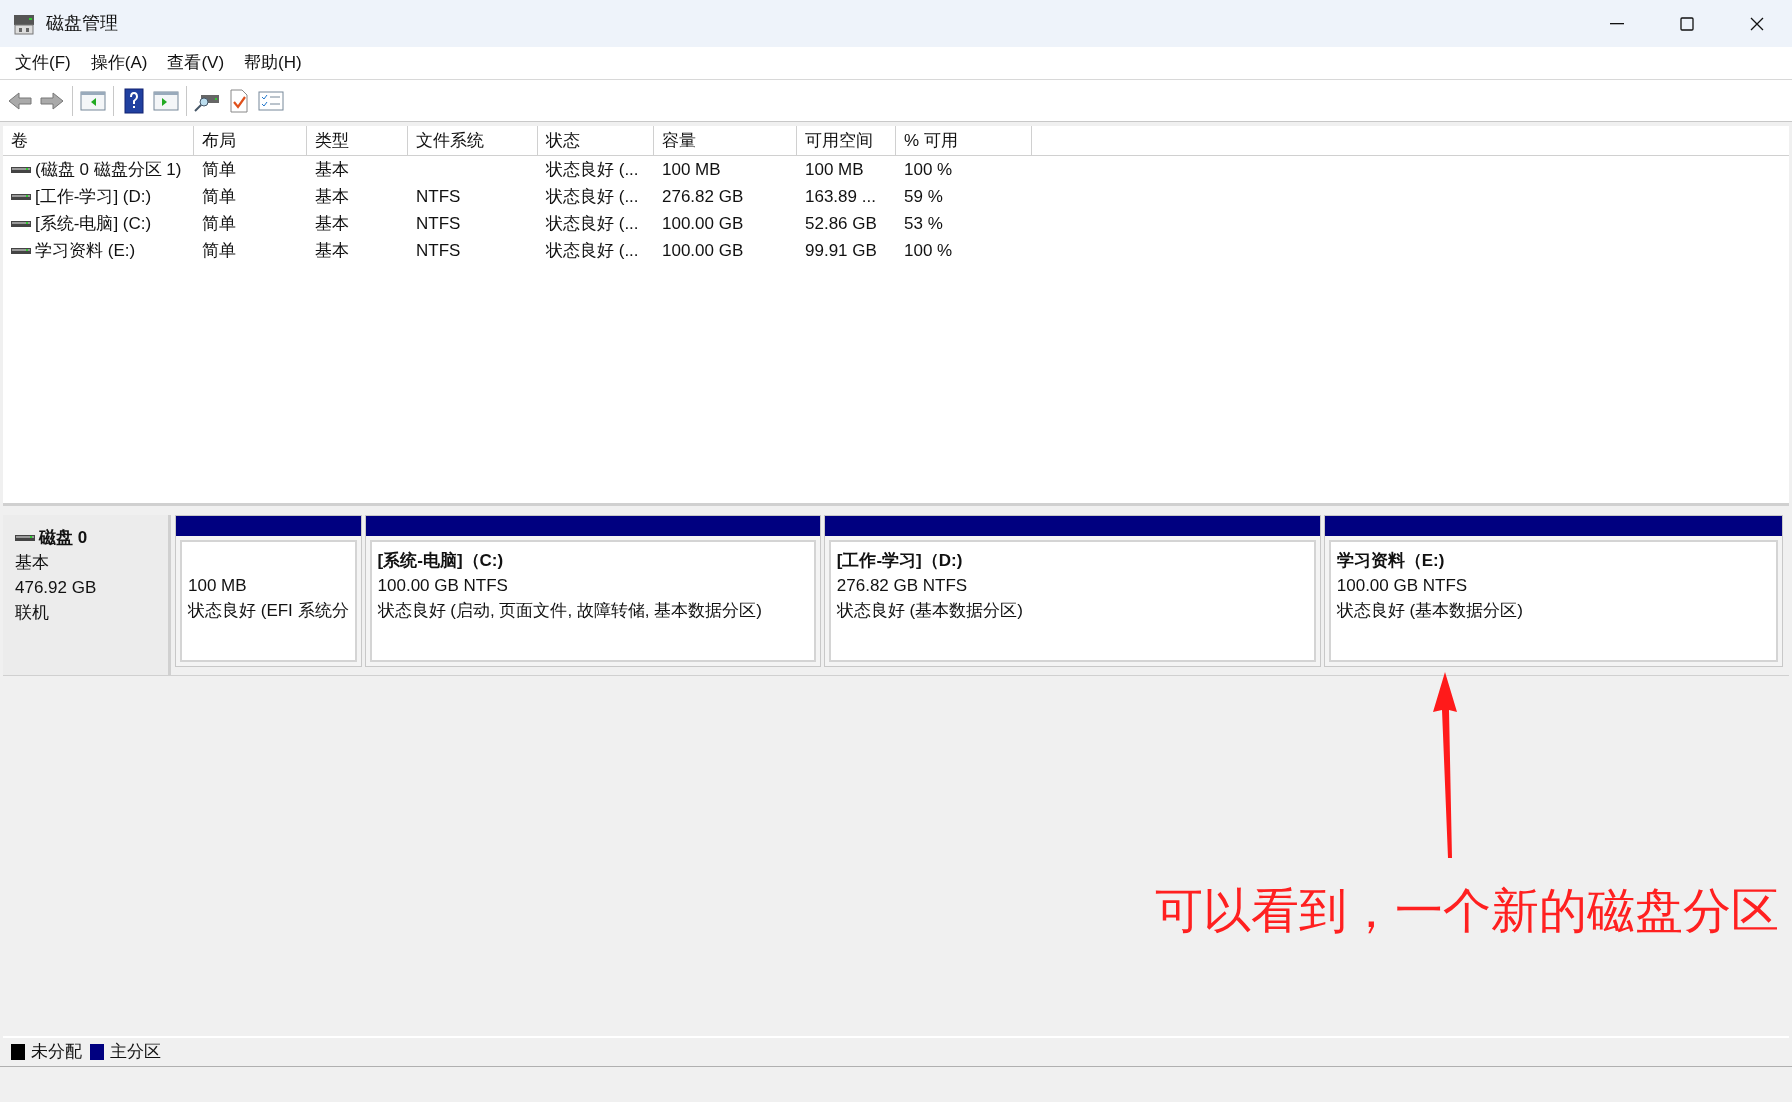 The image size is (1792, 1102). I want to click on volume-cell: [工作-学习] (D:), so click(98, 196).